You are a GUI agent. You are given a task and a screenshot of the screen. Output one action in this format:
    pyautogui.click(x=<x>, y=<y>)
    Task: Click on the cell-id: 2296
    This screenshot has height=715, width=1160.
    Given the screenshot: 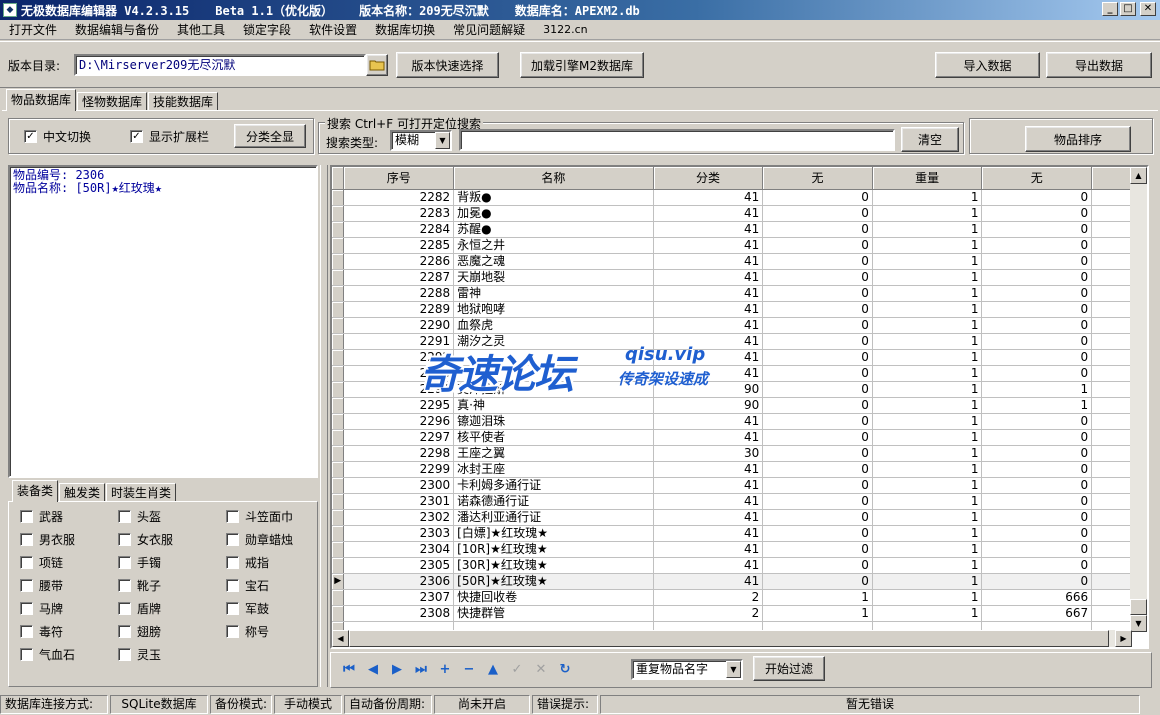 What is the action you would take?
    pyautogui.click(x=399, y=421)
    